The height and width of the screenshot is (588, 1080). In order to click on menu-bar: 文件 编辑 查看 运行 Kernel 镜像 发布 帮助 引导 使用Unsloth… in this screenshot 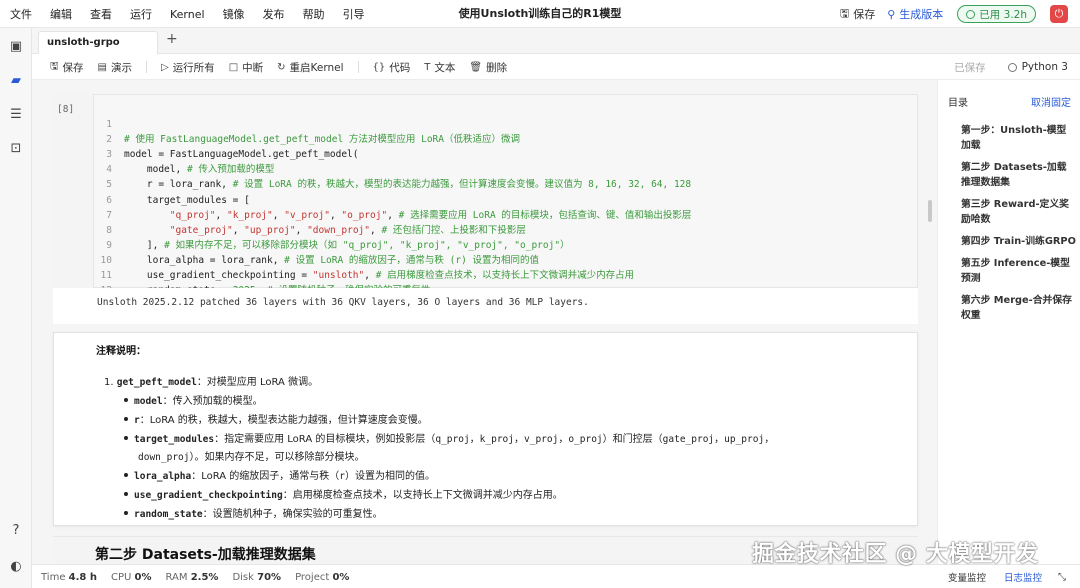, I will do `click(540, 14)`.